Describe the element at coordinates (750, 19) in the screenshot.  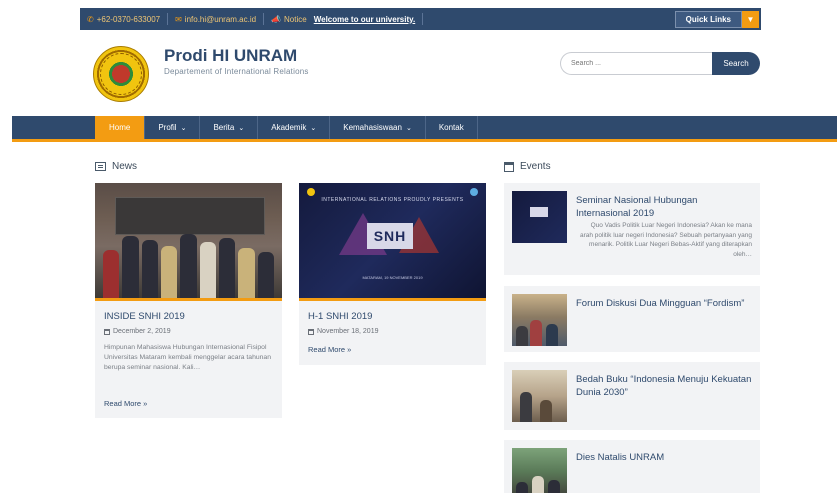
I see `chevron-down-icon: ▼` at that location.